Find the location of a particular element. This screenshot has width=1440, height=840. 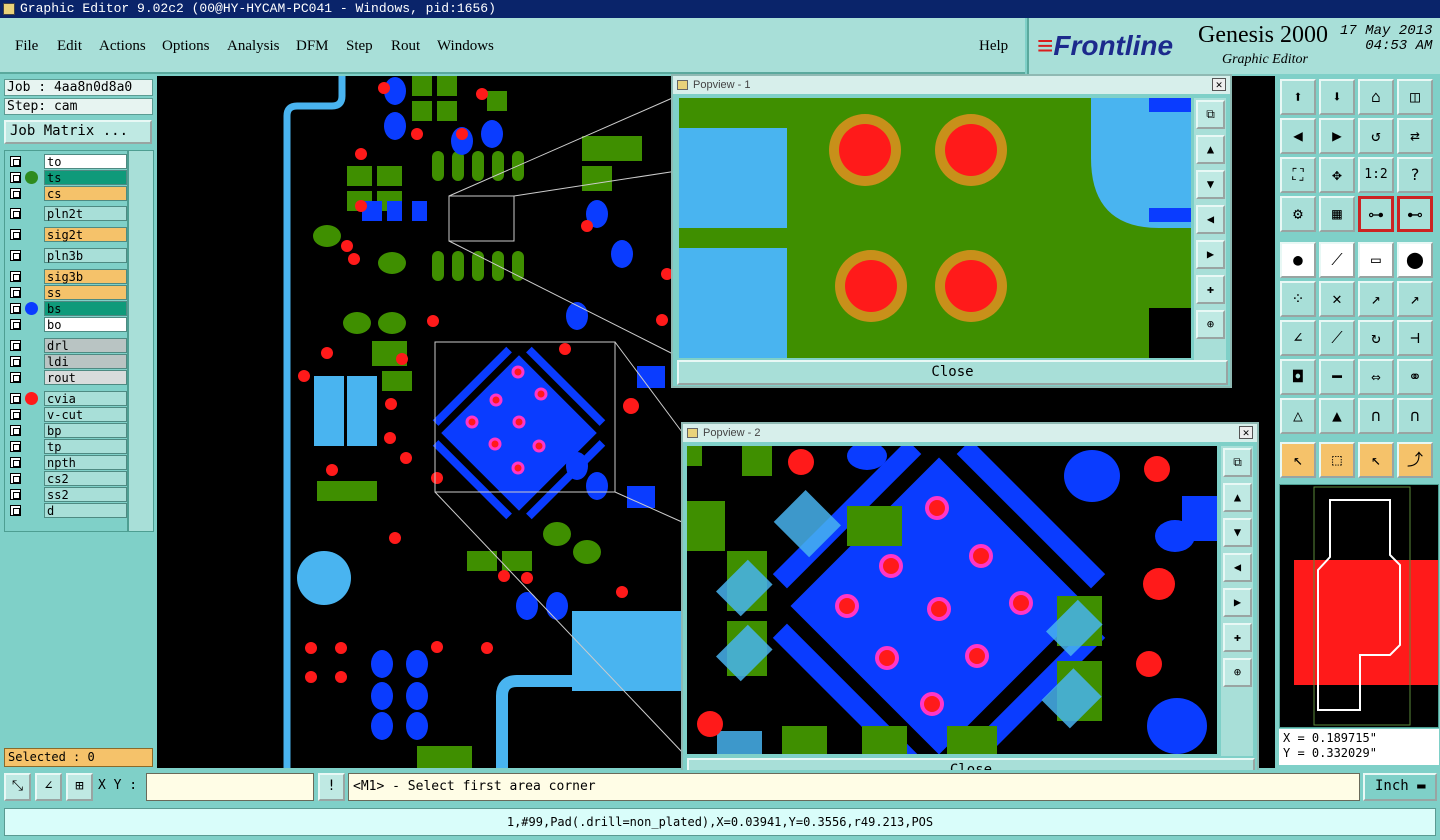

select-net-icon: ↖ is located at coordinates (1376, 460).